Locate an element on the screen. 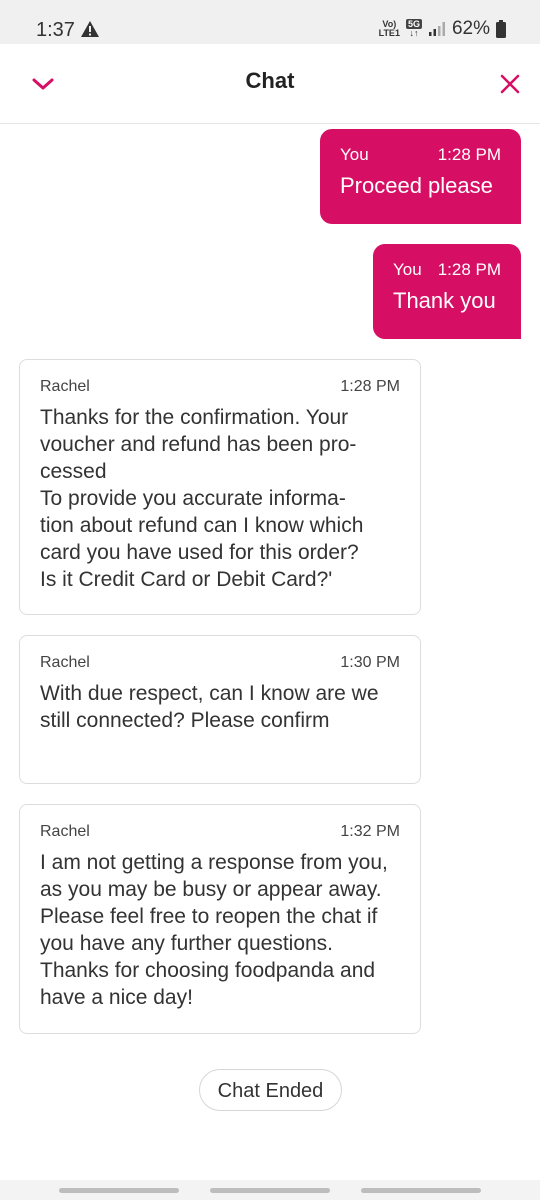 This screenshot has width=540, height=1200. outgoing-message: You 1:28 PM Thank you is located at coordinates (447, 291).